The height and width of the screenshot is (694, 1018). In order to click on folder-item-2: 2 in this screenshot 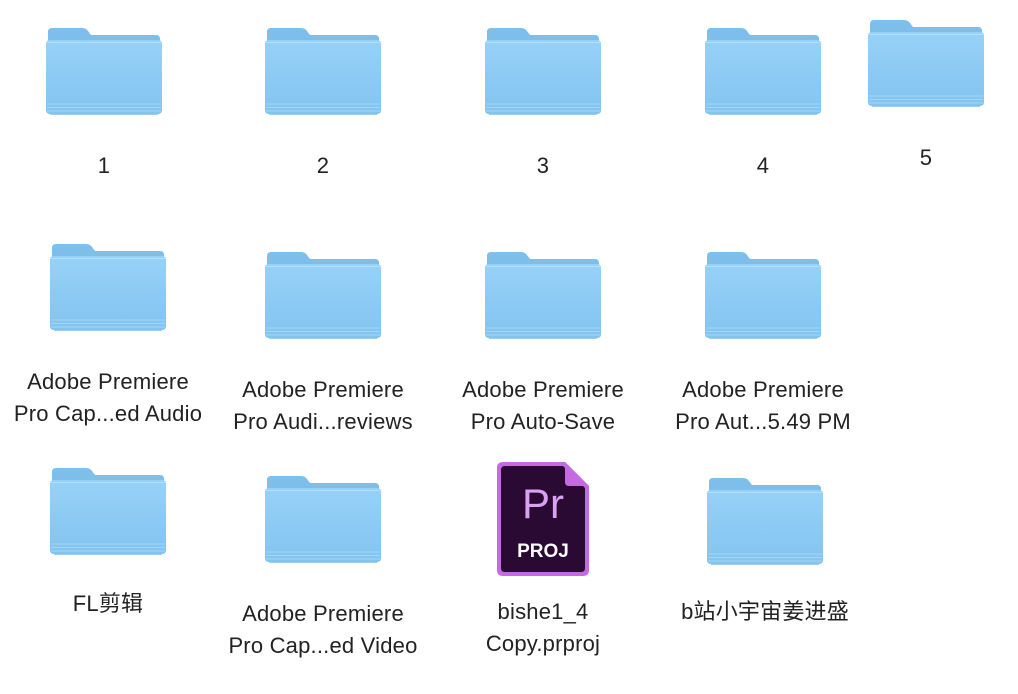, I will do `click(323, 107)`.